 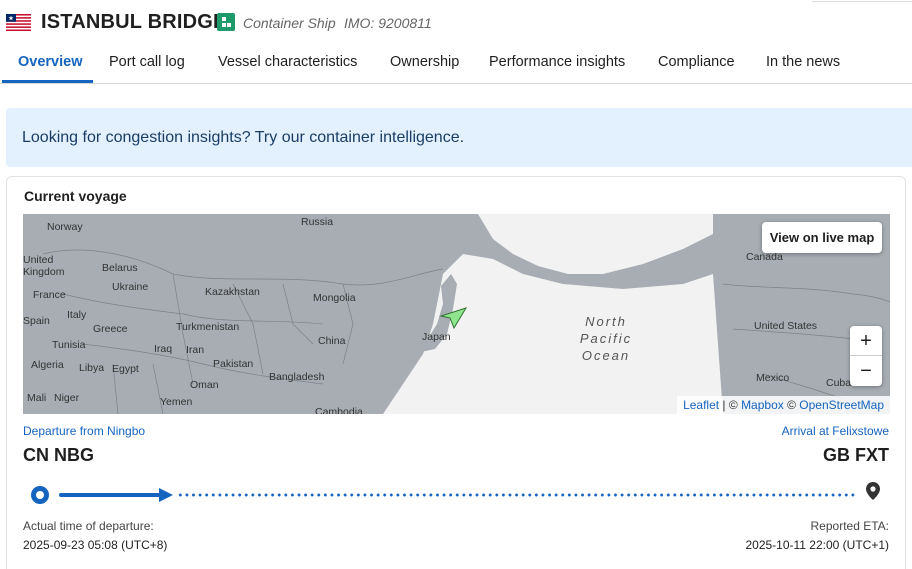 What do you see at coordinates (130, 287) in the screenshot?
I see `map-label-ukraine: Ukraine` at bounding box center [130, 287].